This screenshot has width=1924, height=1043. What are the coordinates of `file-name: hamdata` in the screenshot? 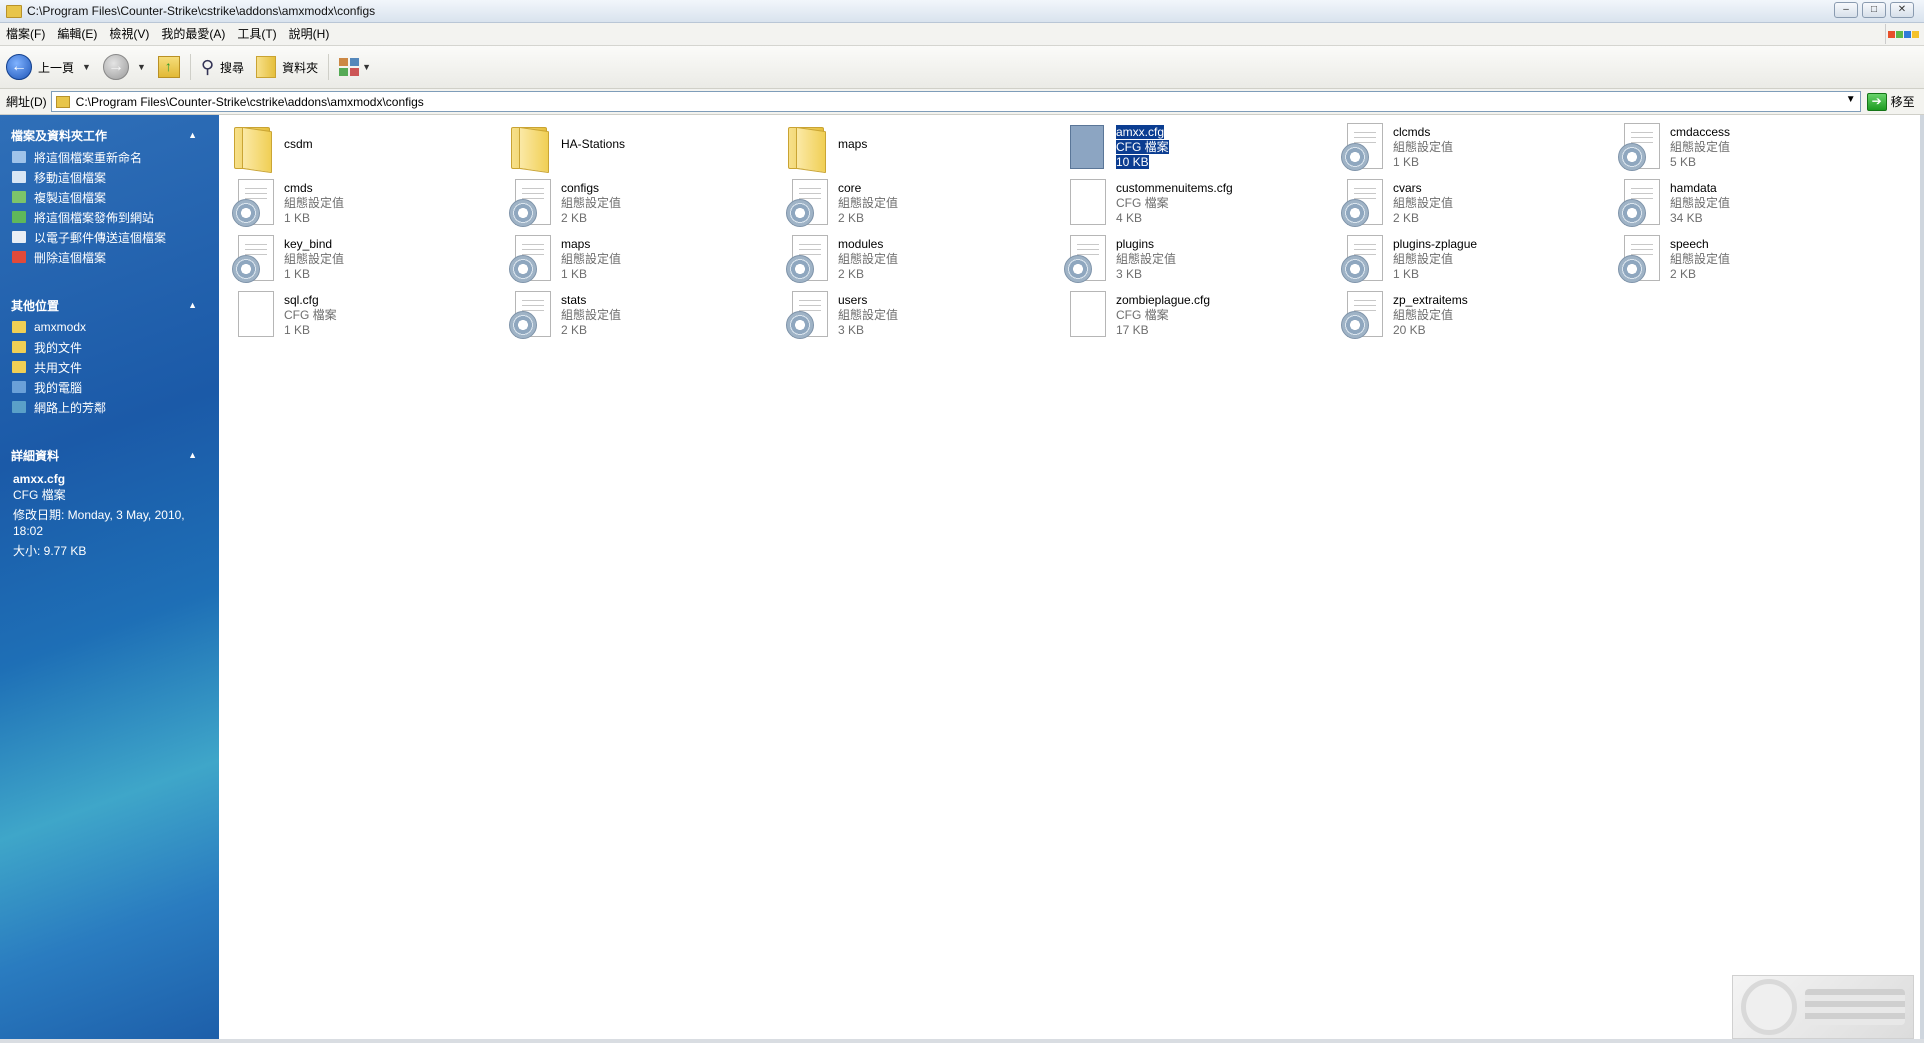 It's located at (1693, 188).